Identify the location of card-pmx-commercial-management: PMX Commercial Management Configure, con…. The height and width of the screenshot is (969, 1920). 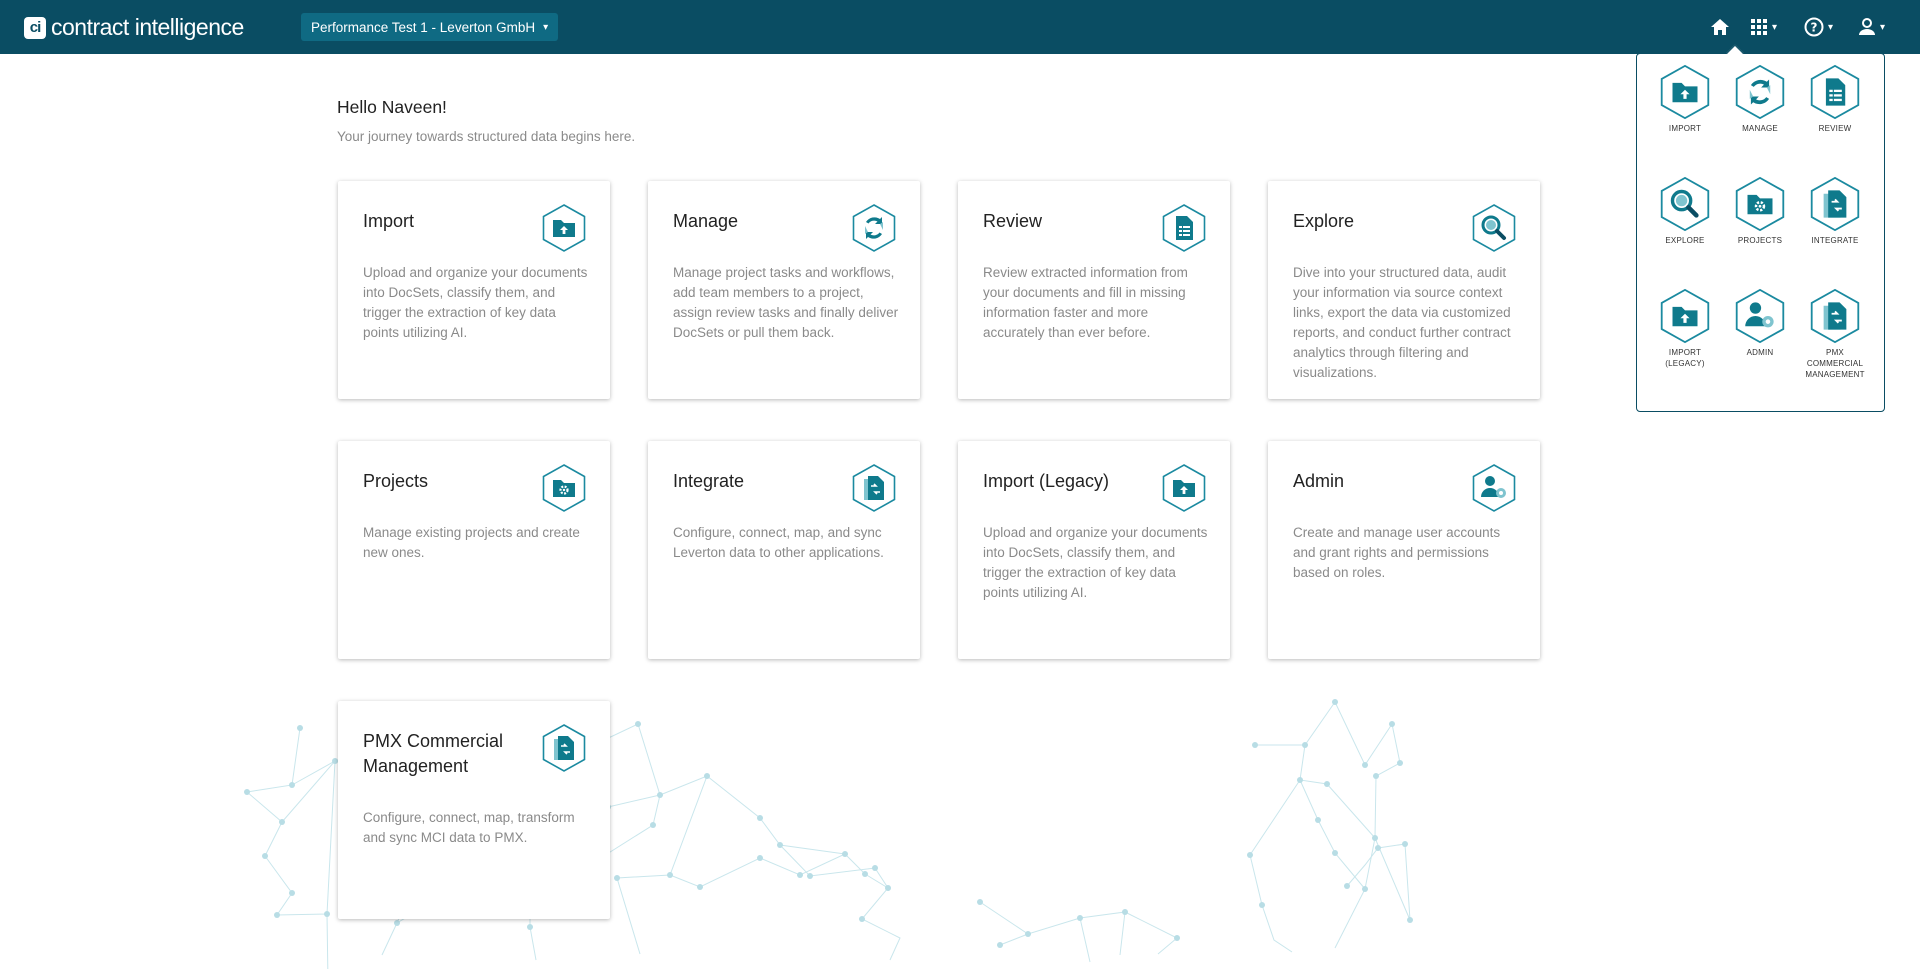
(474, 810).